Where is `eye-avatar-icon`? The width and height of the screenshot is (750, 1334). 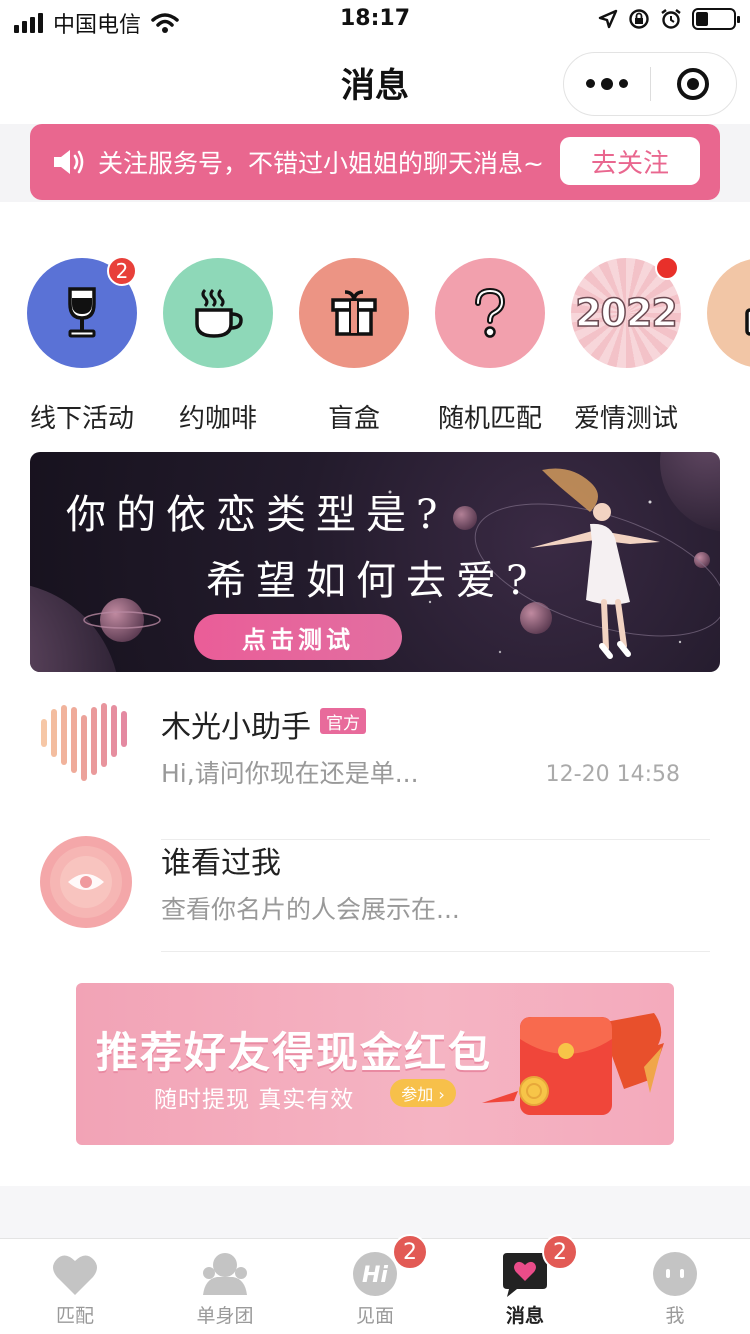
eye-avatar-icon is located at coordinates (86, 882).